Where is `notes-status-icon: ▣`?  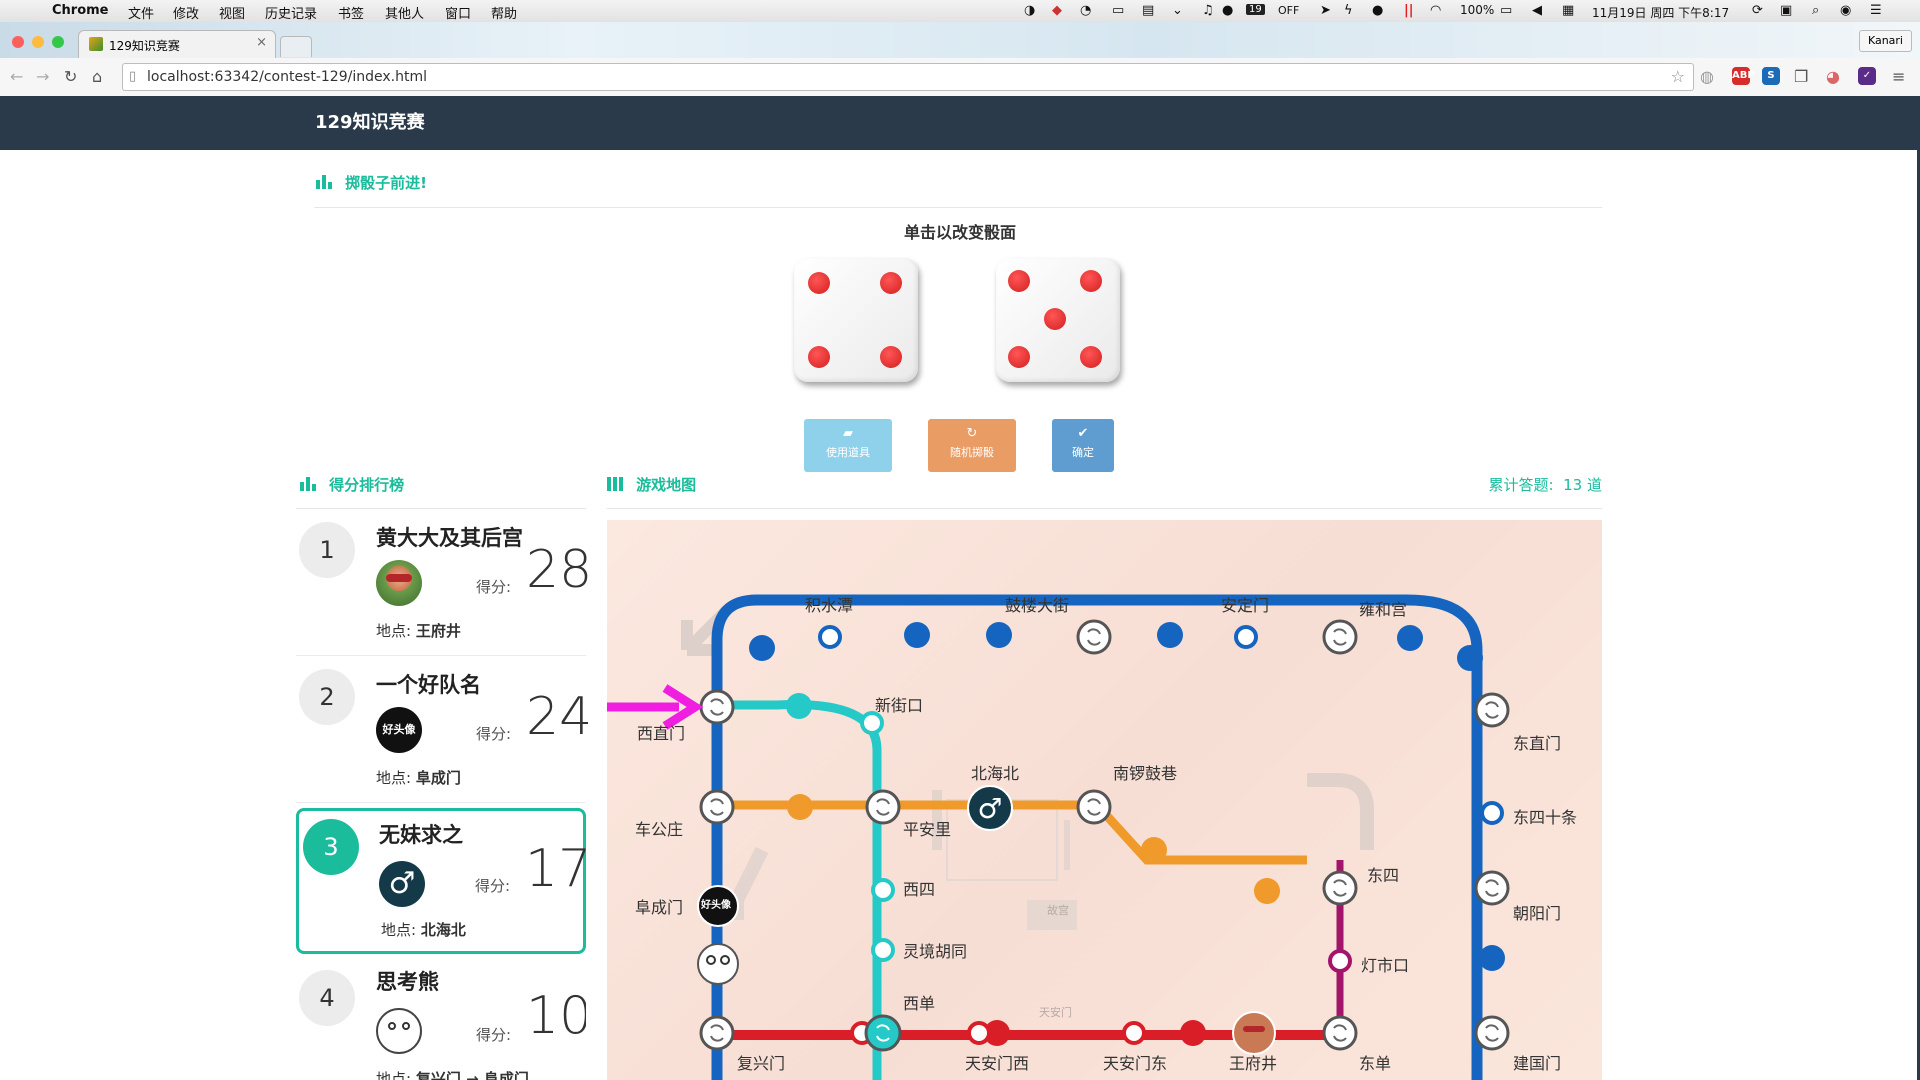
notes-status-icon: ▣ is located at coordinates (1786, 10).